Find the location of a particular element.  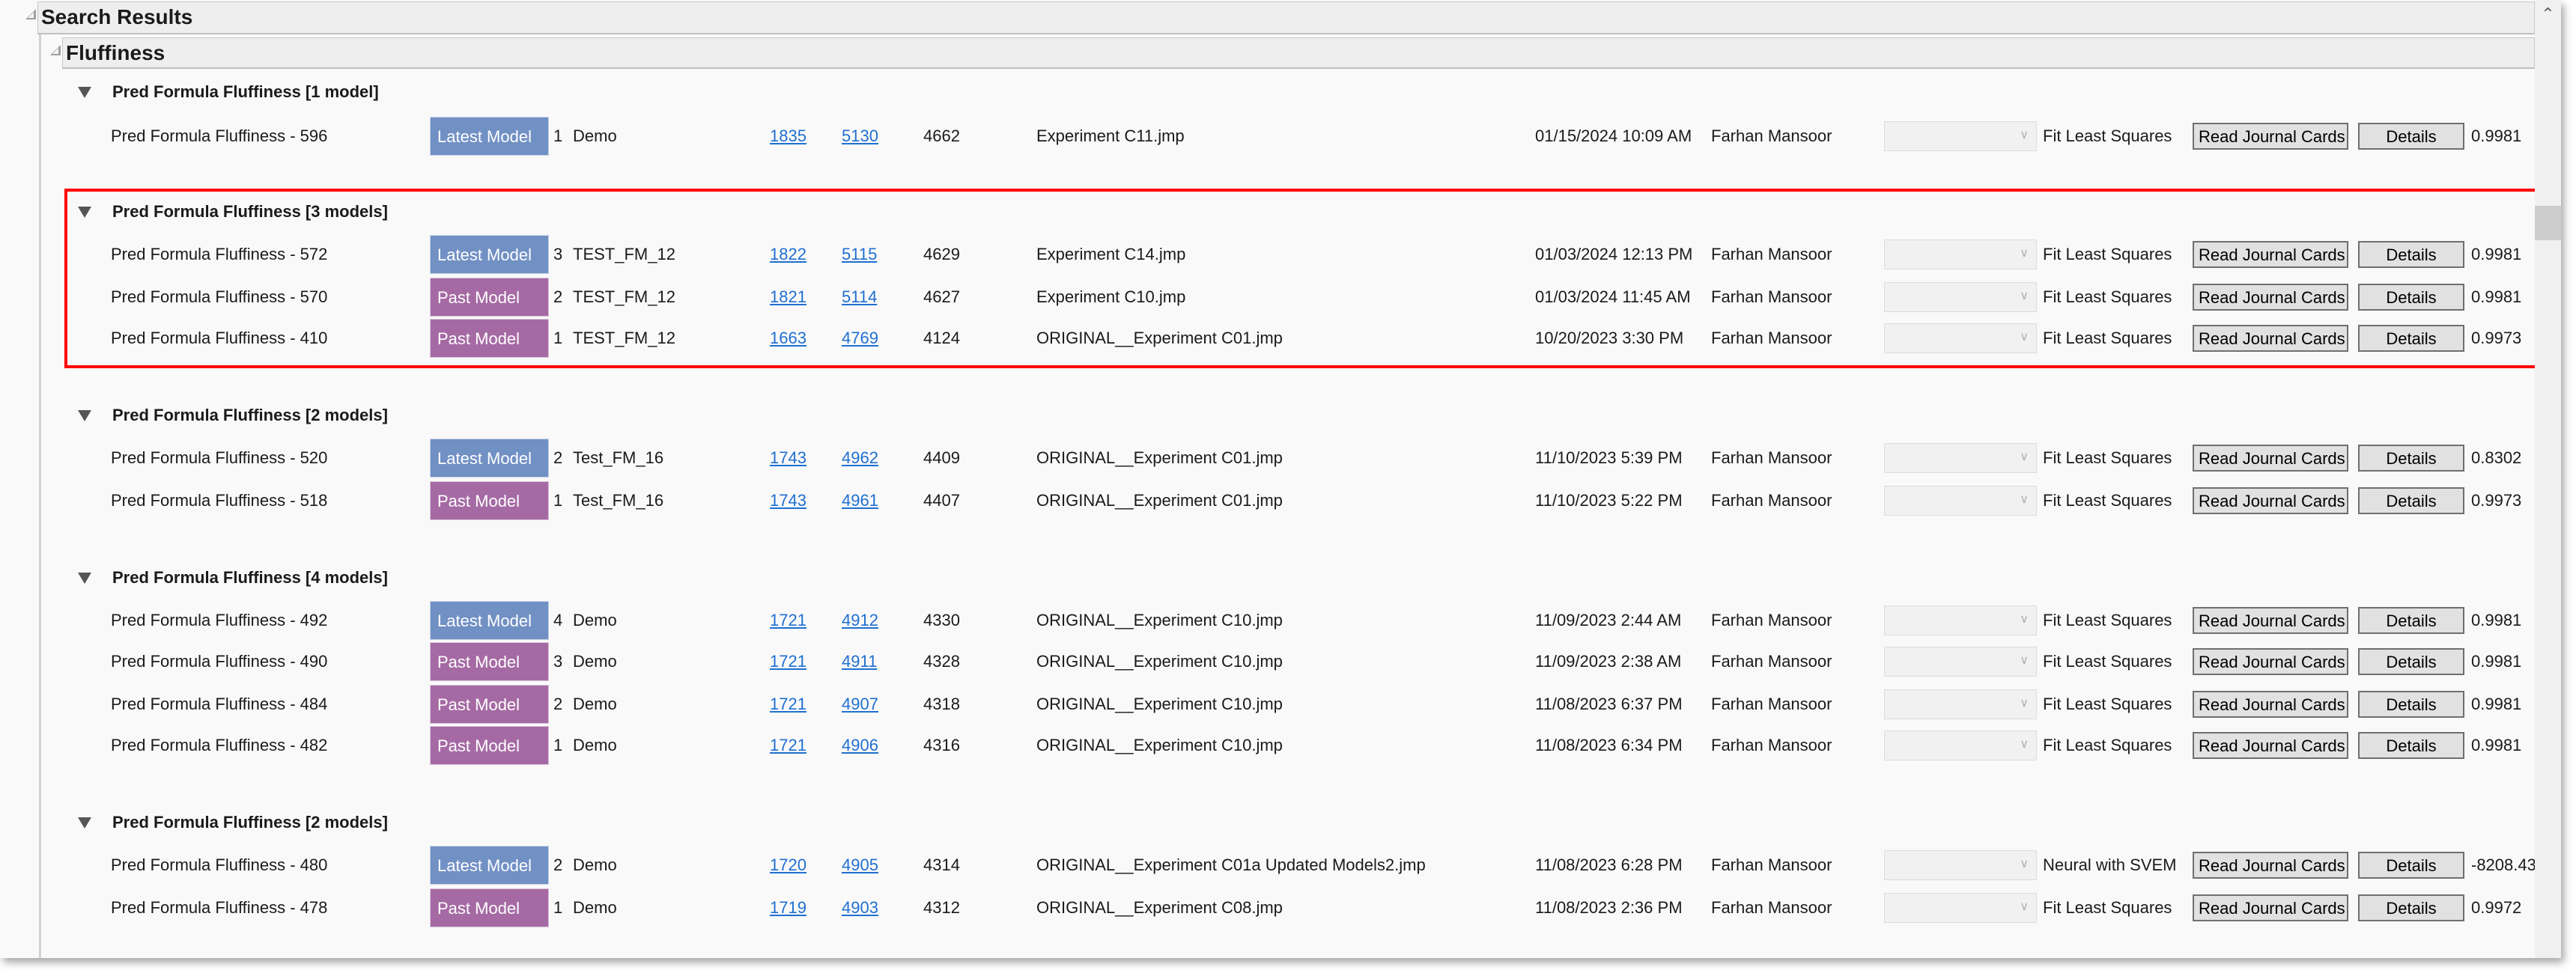

link-id-1: 1720 is located at coordinates (788, 866).